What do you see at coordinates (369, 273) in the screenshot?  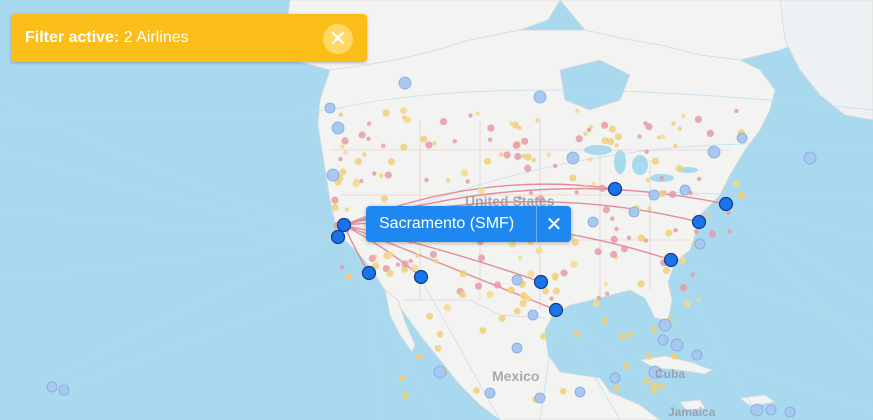 I see `airport-los-angeles` at bounding box center [369, 273].